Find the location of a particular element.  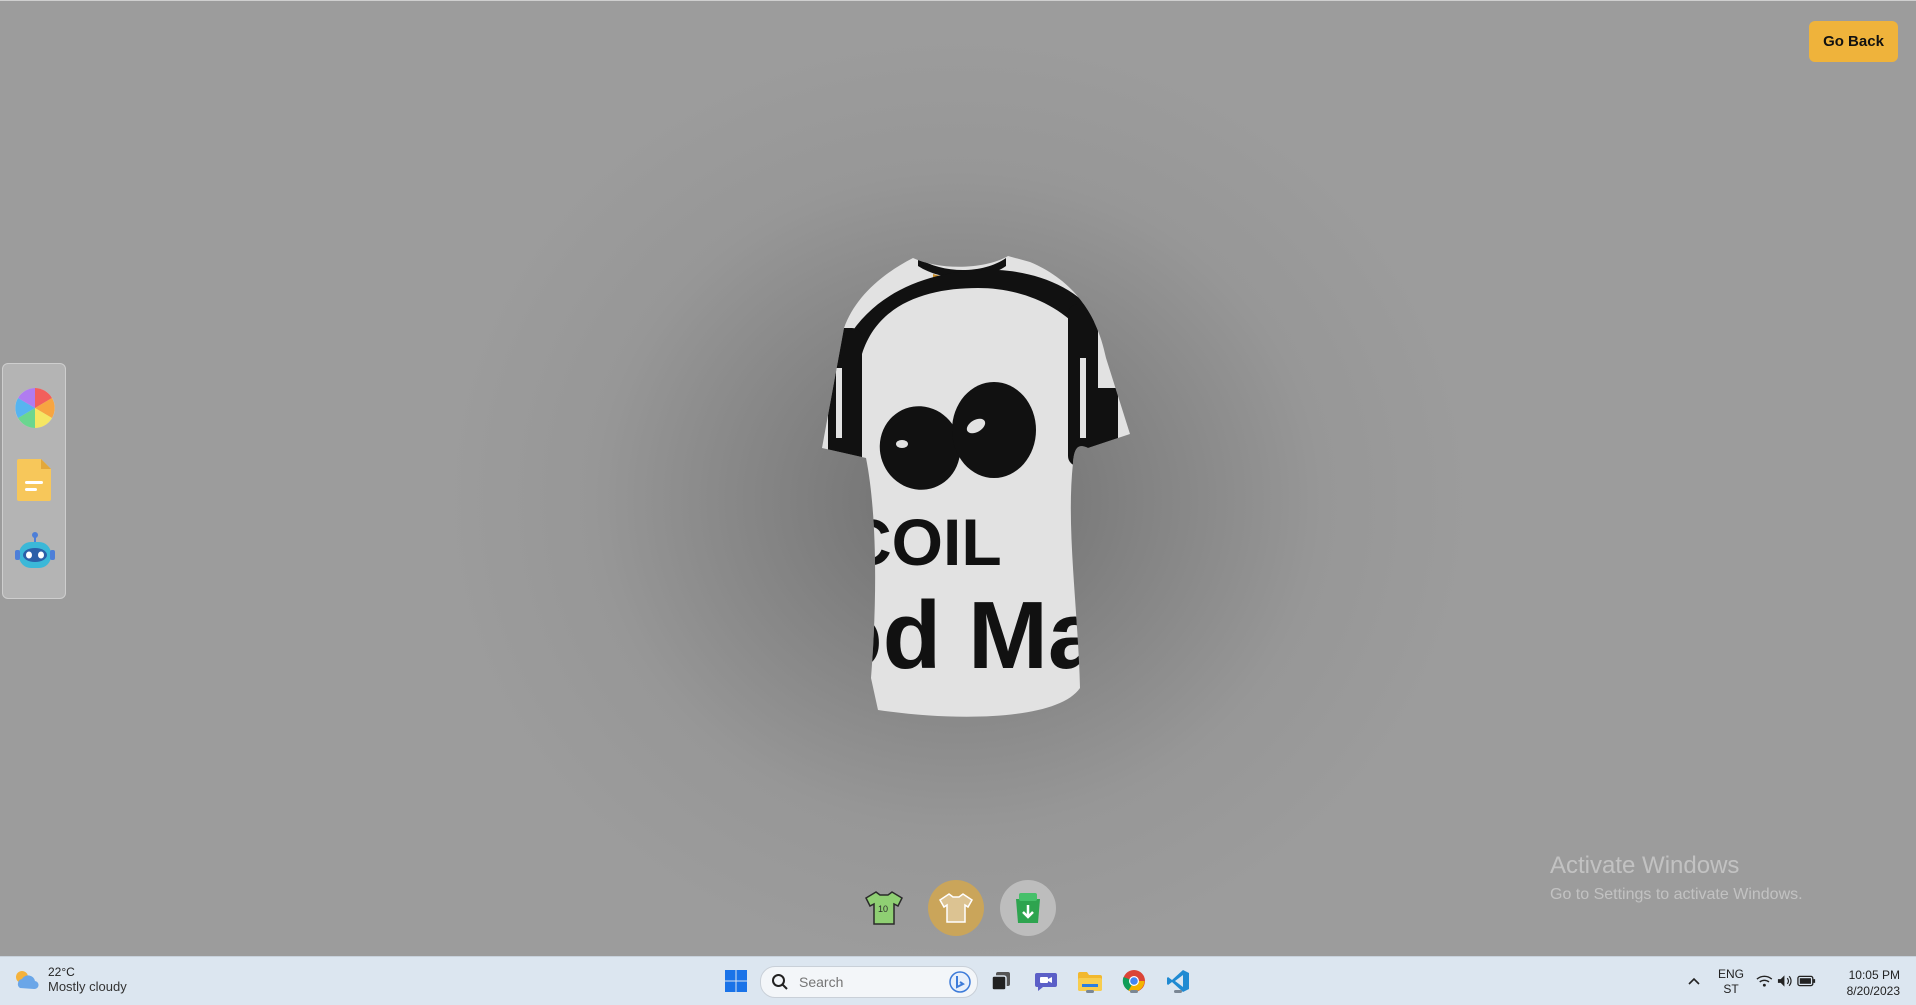

logo-shirt-tab: 10 is located at coordinates (884, 908).